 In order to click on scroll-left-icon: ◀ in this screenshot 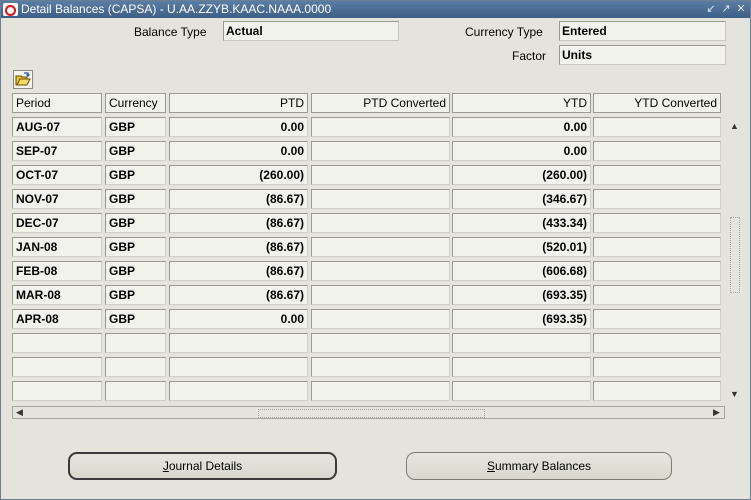, I will do `click(19, 412)`.